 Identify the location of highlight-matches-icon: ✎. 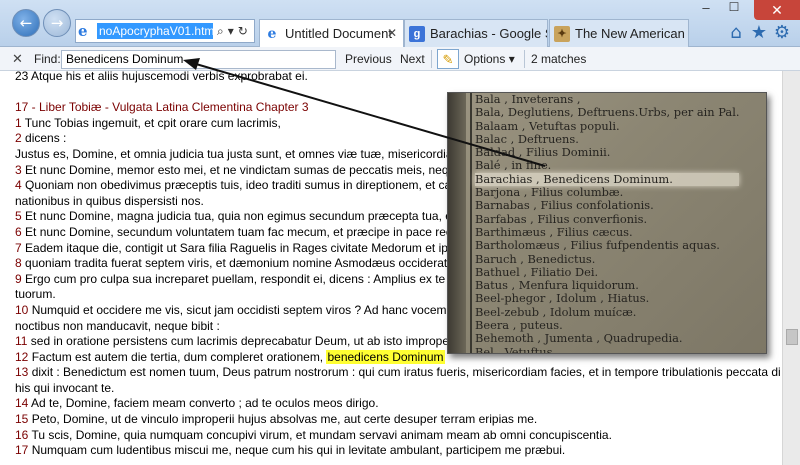
(448, 59).